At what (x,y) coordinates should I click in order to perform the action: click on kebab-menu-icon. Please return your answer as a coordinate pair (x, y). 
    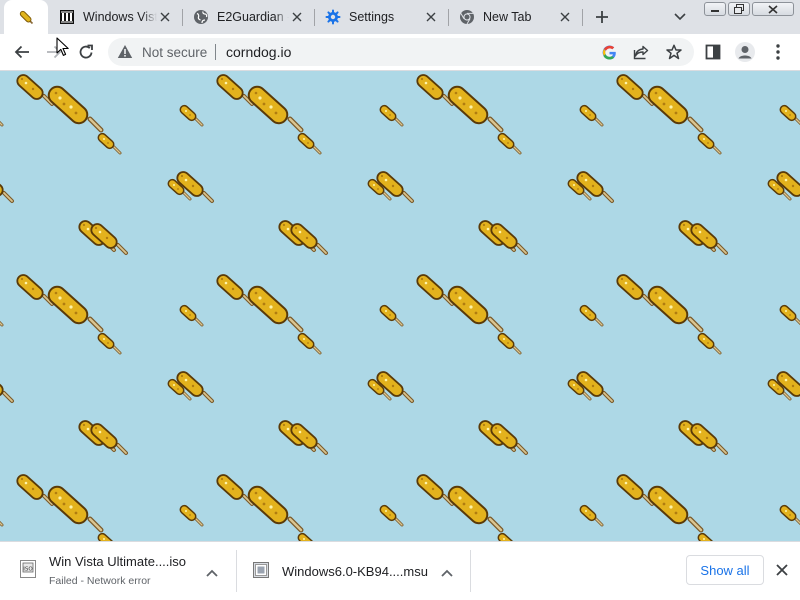
    Looking at the image, I should click on (778, 52).